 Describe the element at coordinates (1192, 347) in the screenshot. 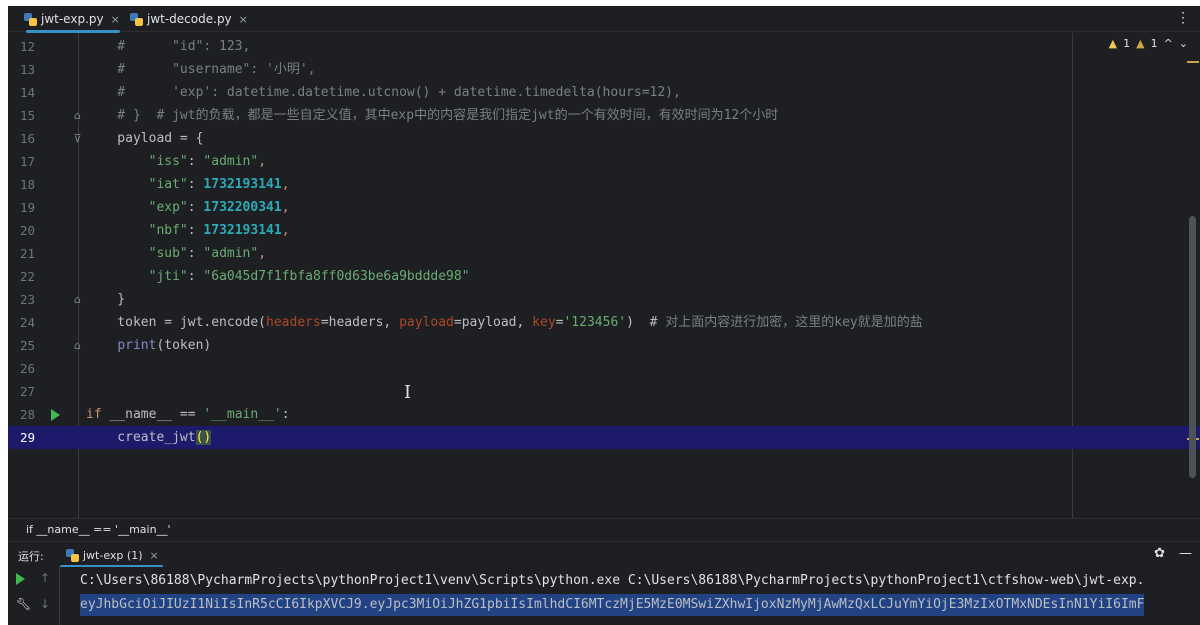

I see `editor-scrollbar` at that location.